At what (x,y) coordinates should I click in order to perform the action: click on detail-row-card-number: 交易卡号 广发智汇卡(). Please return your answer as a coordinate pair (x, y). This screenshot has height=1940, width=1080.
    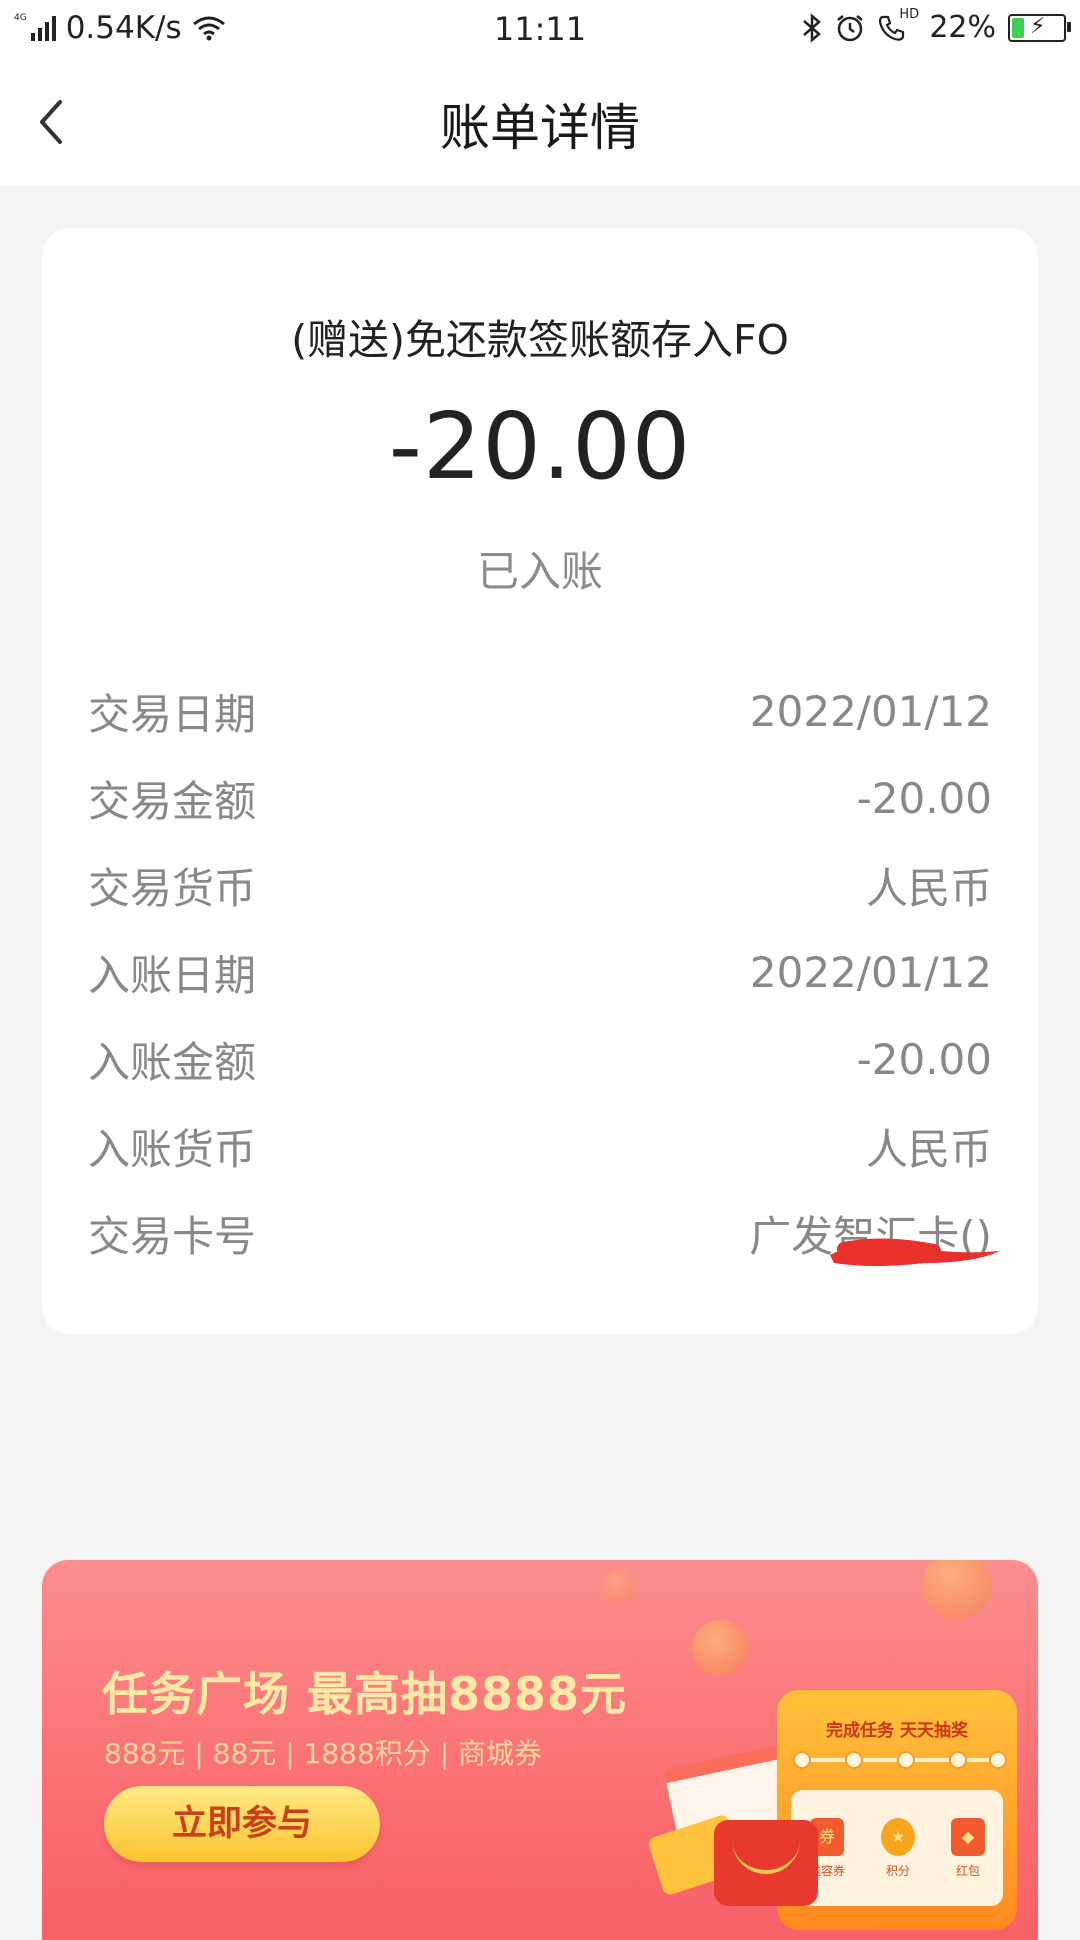
    Looking at the image, I should click on (544, 1233).